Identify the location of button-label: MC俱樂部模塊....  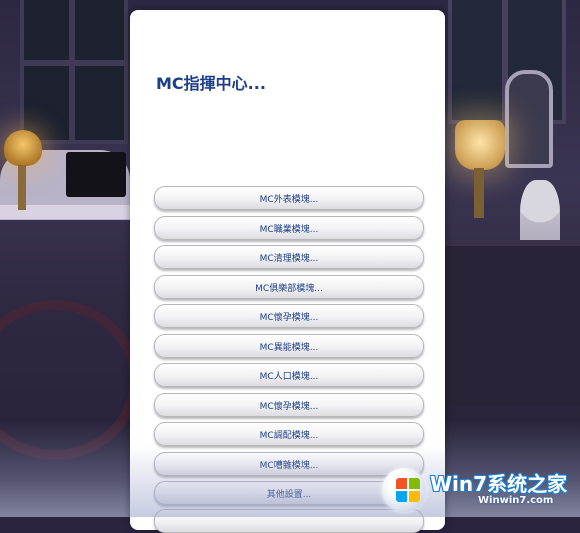
(289, 288).